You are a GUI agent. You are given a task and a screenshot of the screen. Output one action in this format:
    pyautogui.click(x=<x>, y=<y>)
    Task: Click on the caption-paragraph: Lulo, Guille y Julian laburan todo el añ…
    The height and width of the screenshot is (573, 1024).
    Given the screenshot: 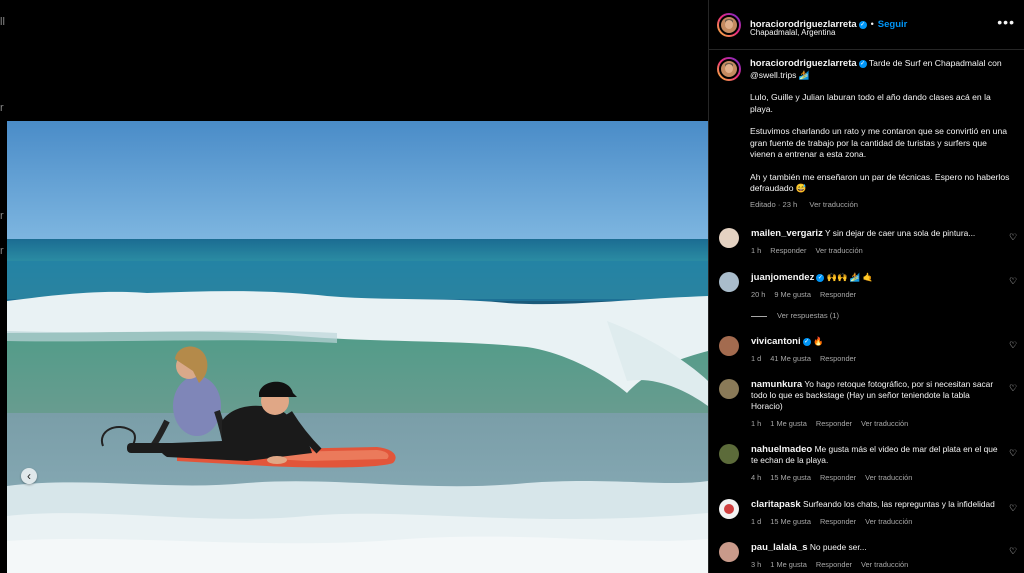 What is the action you would take?
    pyautogui.click(x=870, y=103)
    